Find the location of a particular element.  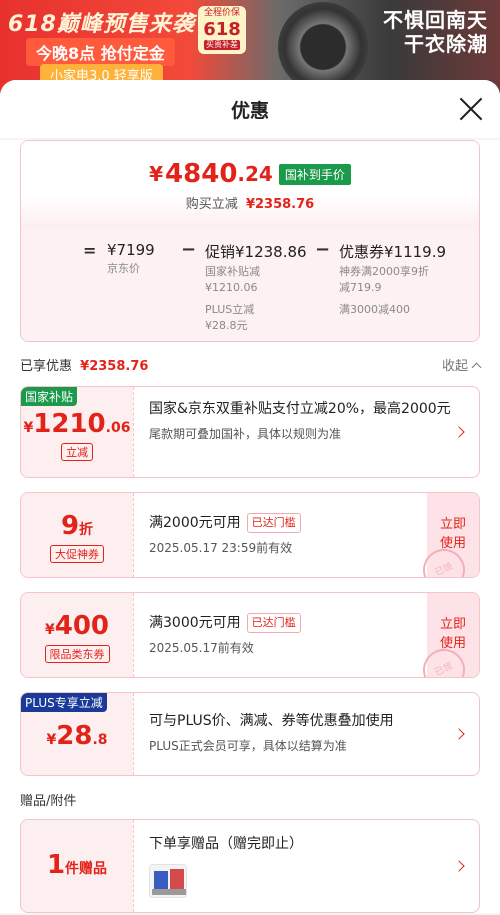

chevron-up-icon is located at coordinates (476, 367).